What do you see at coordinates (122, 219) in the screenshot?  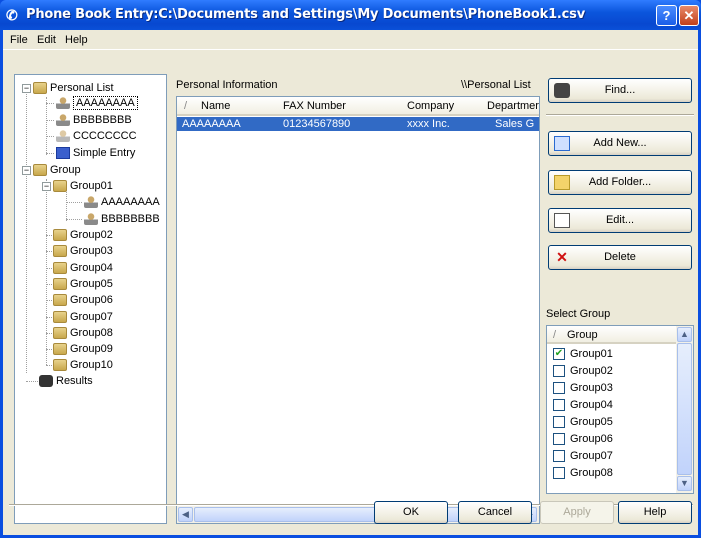 I see `tree-group01-item-bbbbbbbb: BBBBBBBB` at bounding box center [122, 219].